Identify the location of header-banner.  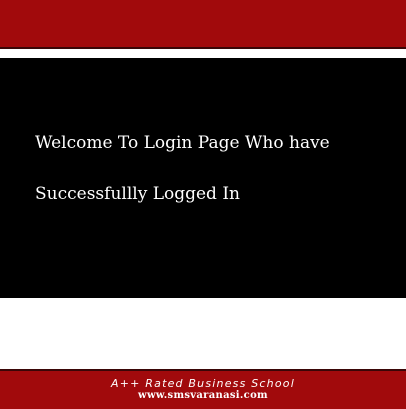
(203, 24).